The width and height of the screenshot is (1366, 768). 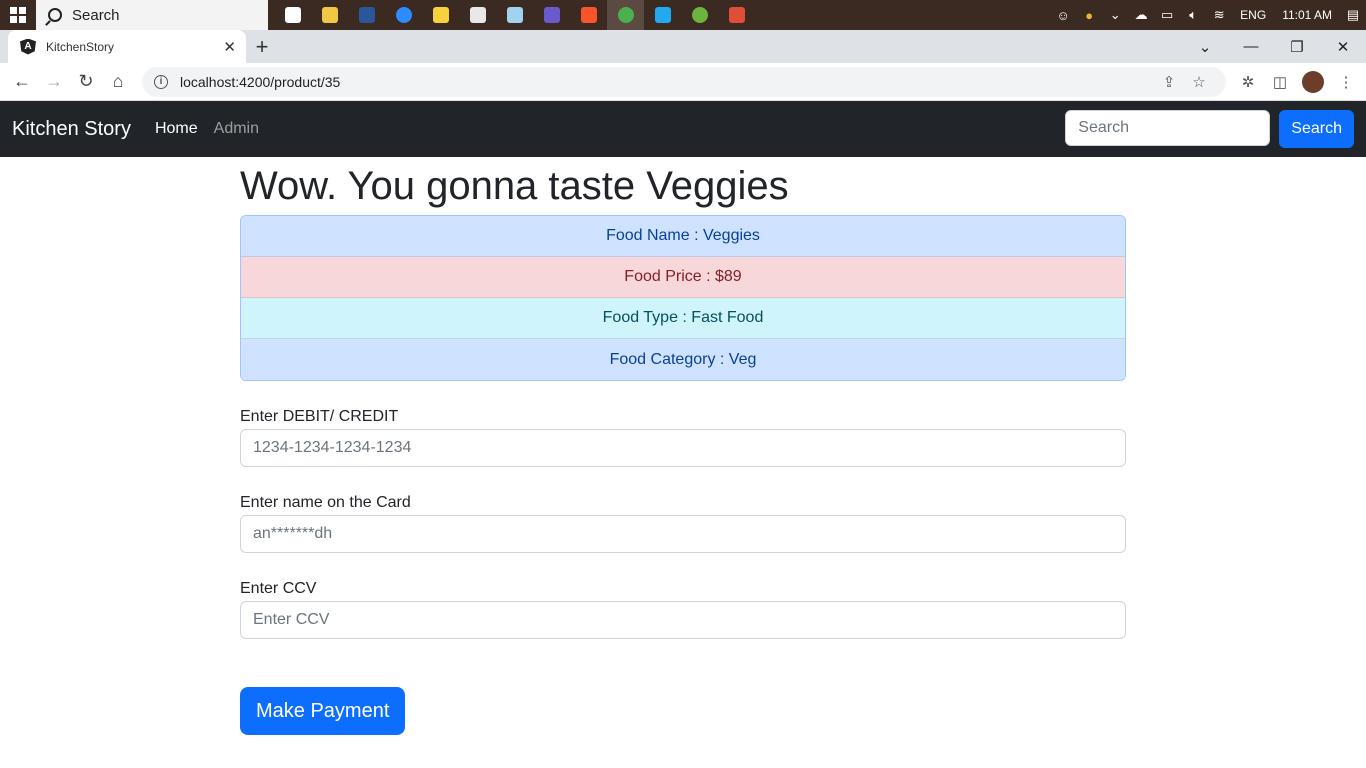 What do you see at coordinates (1199, 82) in the screenshot?
I see `bookmark-star-icon: ☆` at bounding box center [1199, 82].